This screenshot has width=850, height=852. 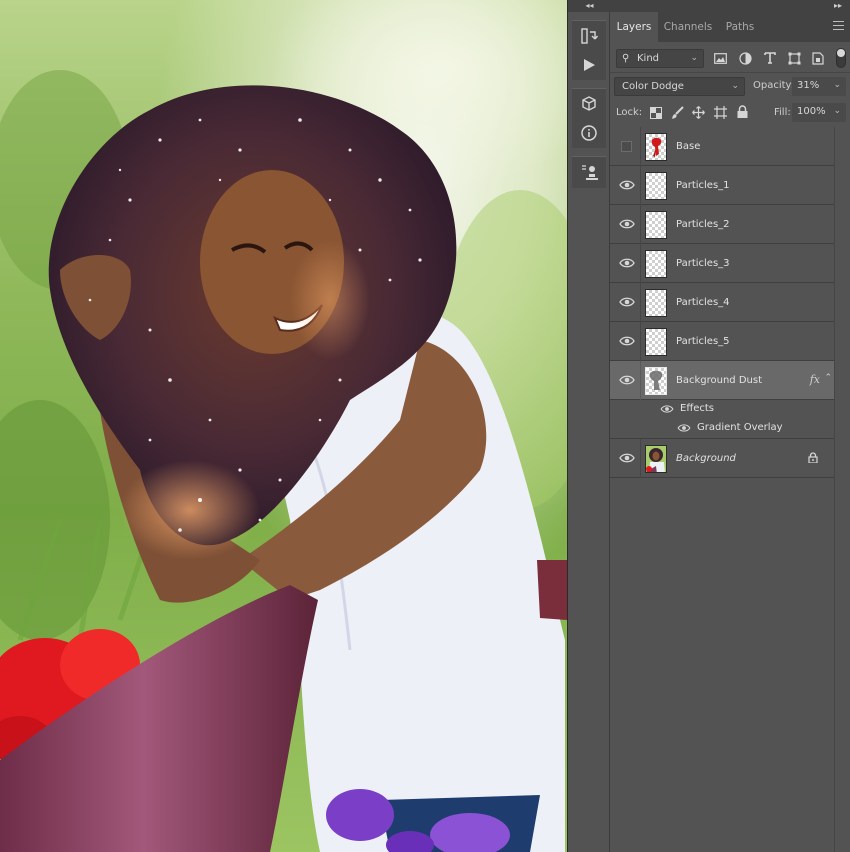 I want to click on layer-row-background: Background, so click(x=722, y=458).